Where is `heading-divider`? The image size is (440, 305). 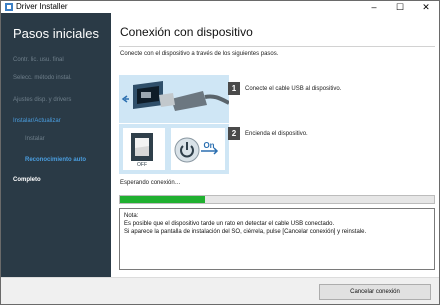 heading-divider is located at coordinates (277, 46).